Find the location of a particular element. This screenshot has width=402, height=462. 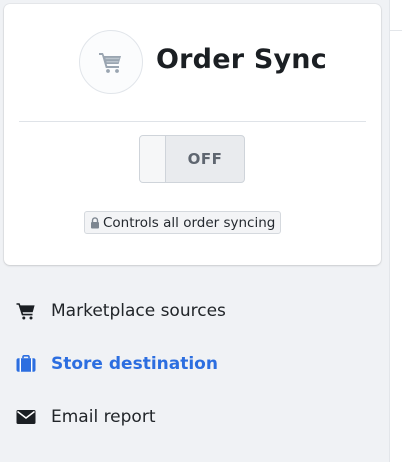

sidebar-item-marketplace-sources: Marketplace sources is located at coordinates (194, 311).